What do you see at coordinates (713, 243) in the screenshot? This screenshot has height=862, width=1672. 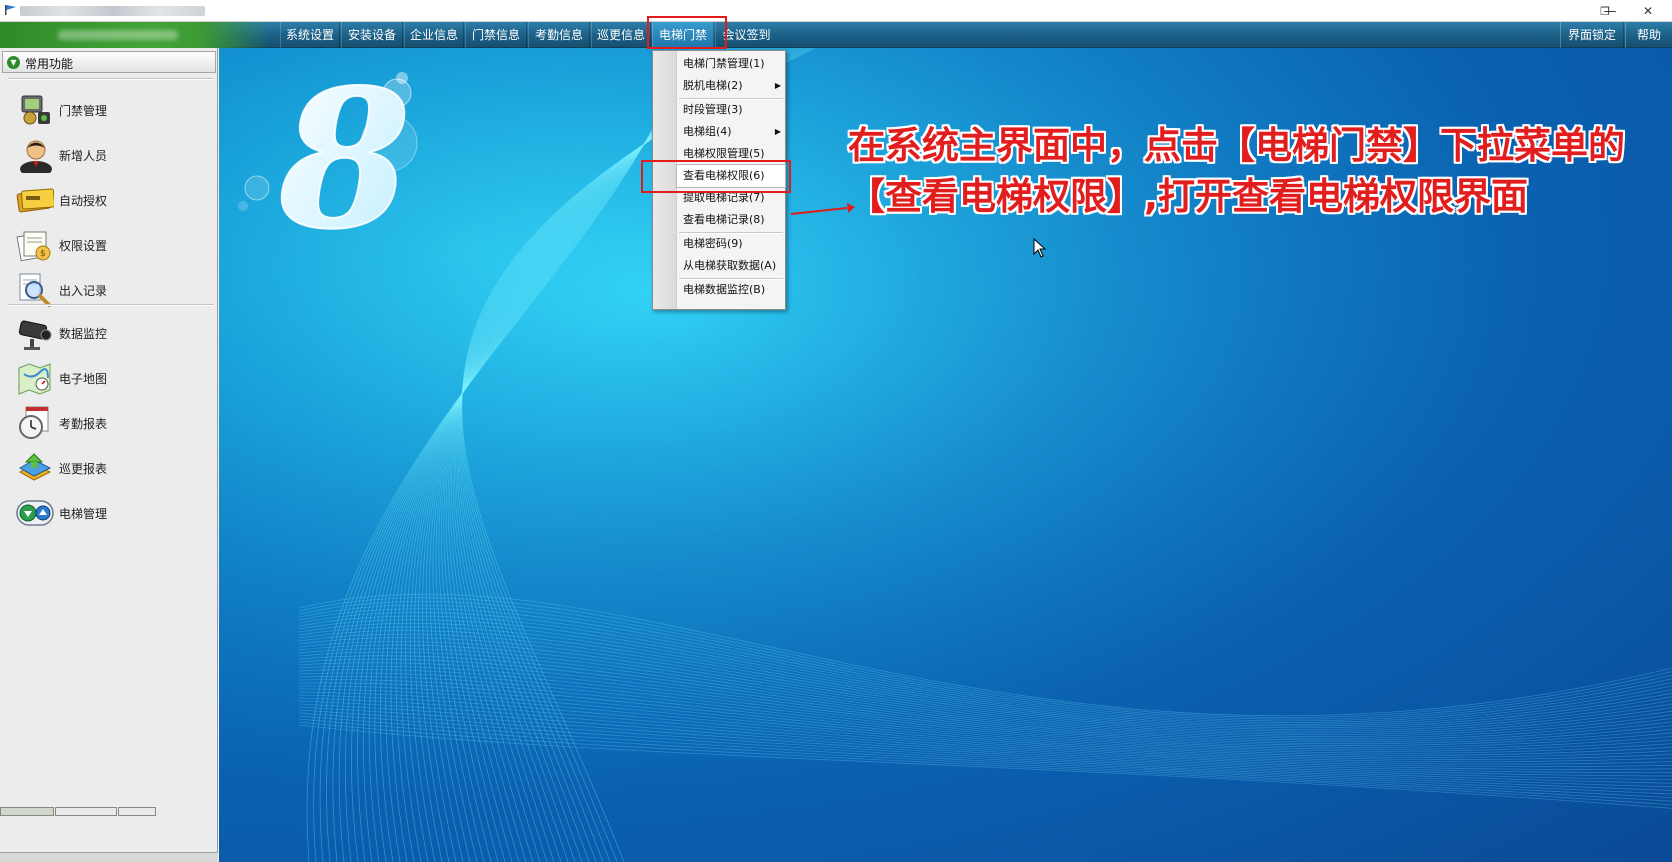 I see `dropdown-item-label: 电梯密码(9)` at bounding box center [713, 243].